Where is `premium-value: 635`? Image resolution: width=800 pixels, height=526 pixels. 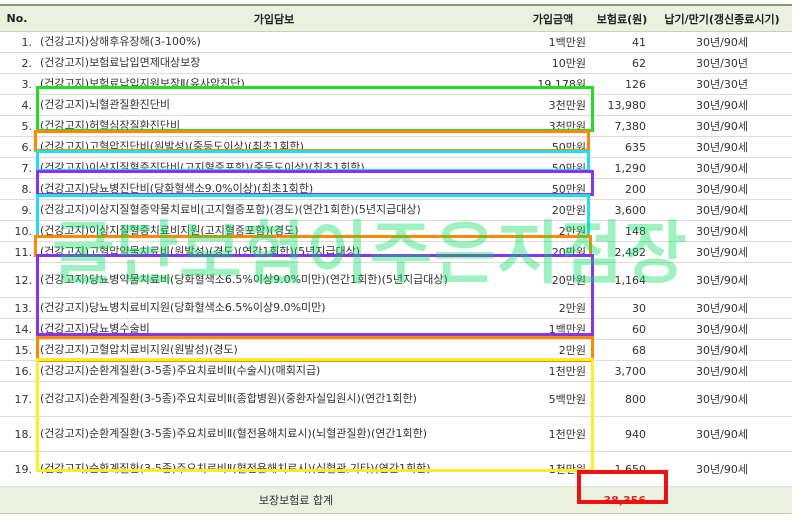 premium-value: 635 is located at coordinates (622, 147).